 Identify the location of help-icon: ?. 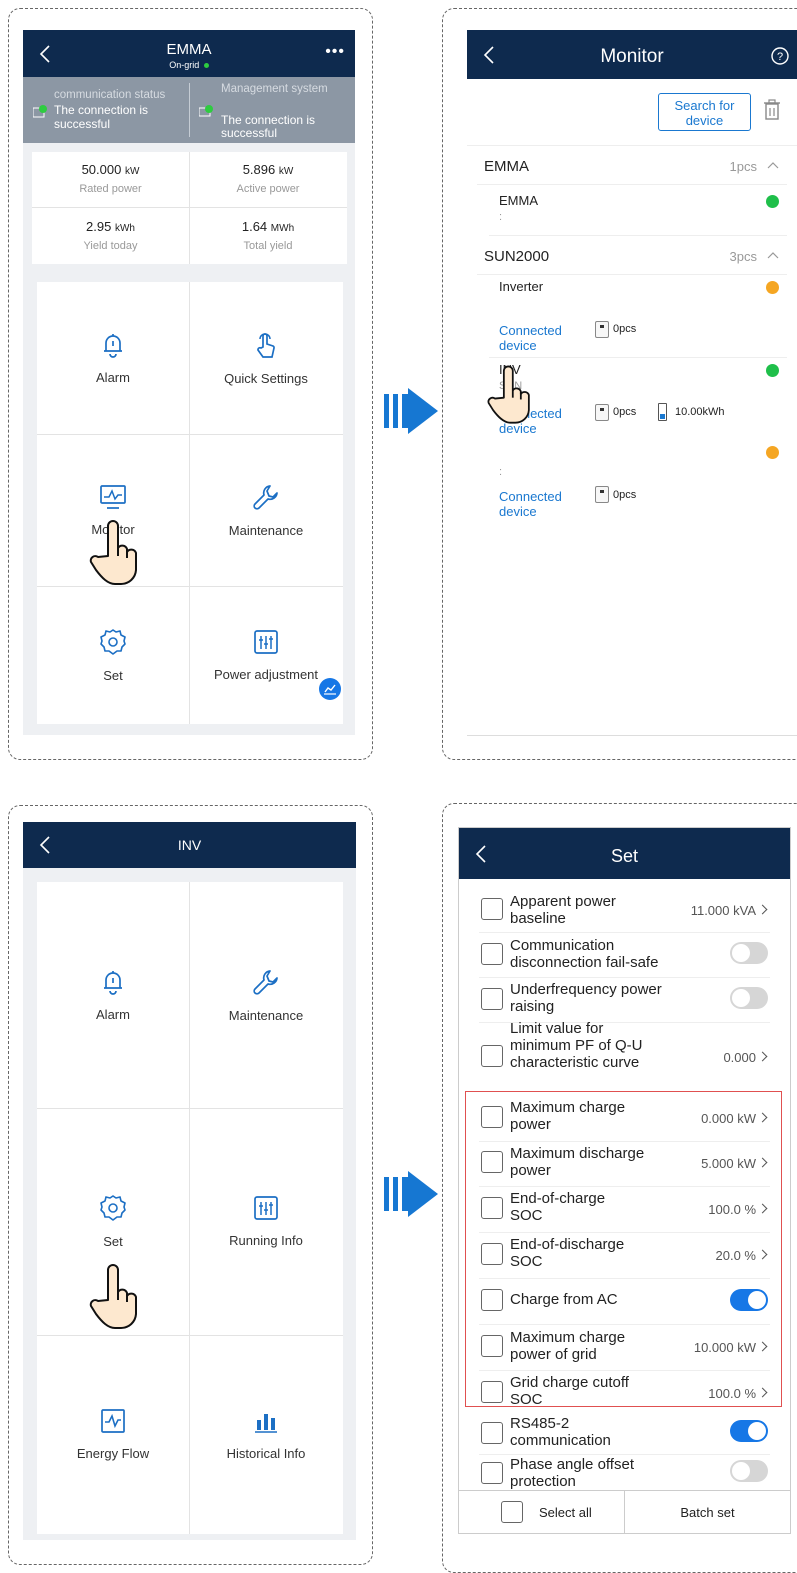
(780, 56).